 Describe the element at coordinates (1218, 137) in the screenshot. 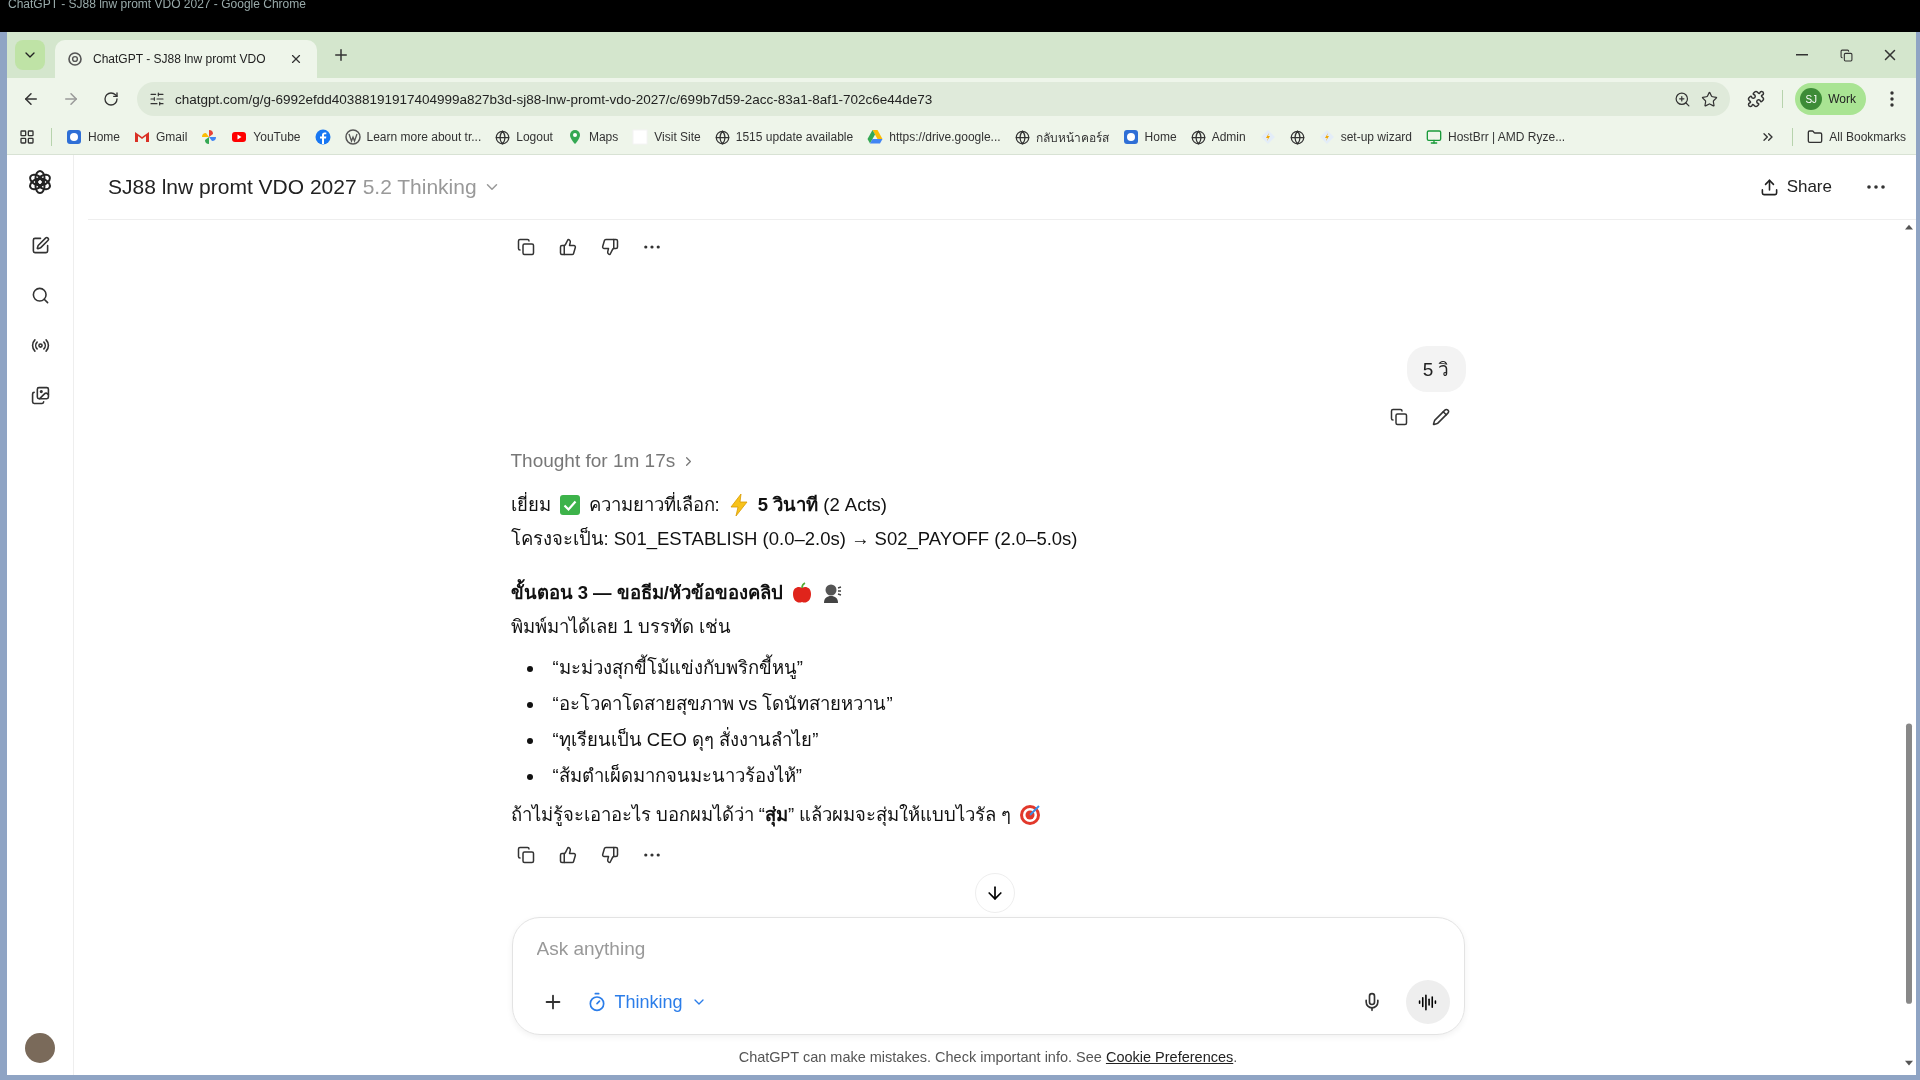

I see `bookmark: Admin` at that location.